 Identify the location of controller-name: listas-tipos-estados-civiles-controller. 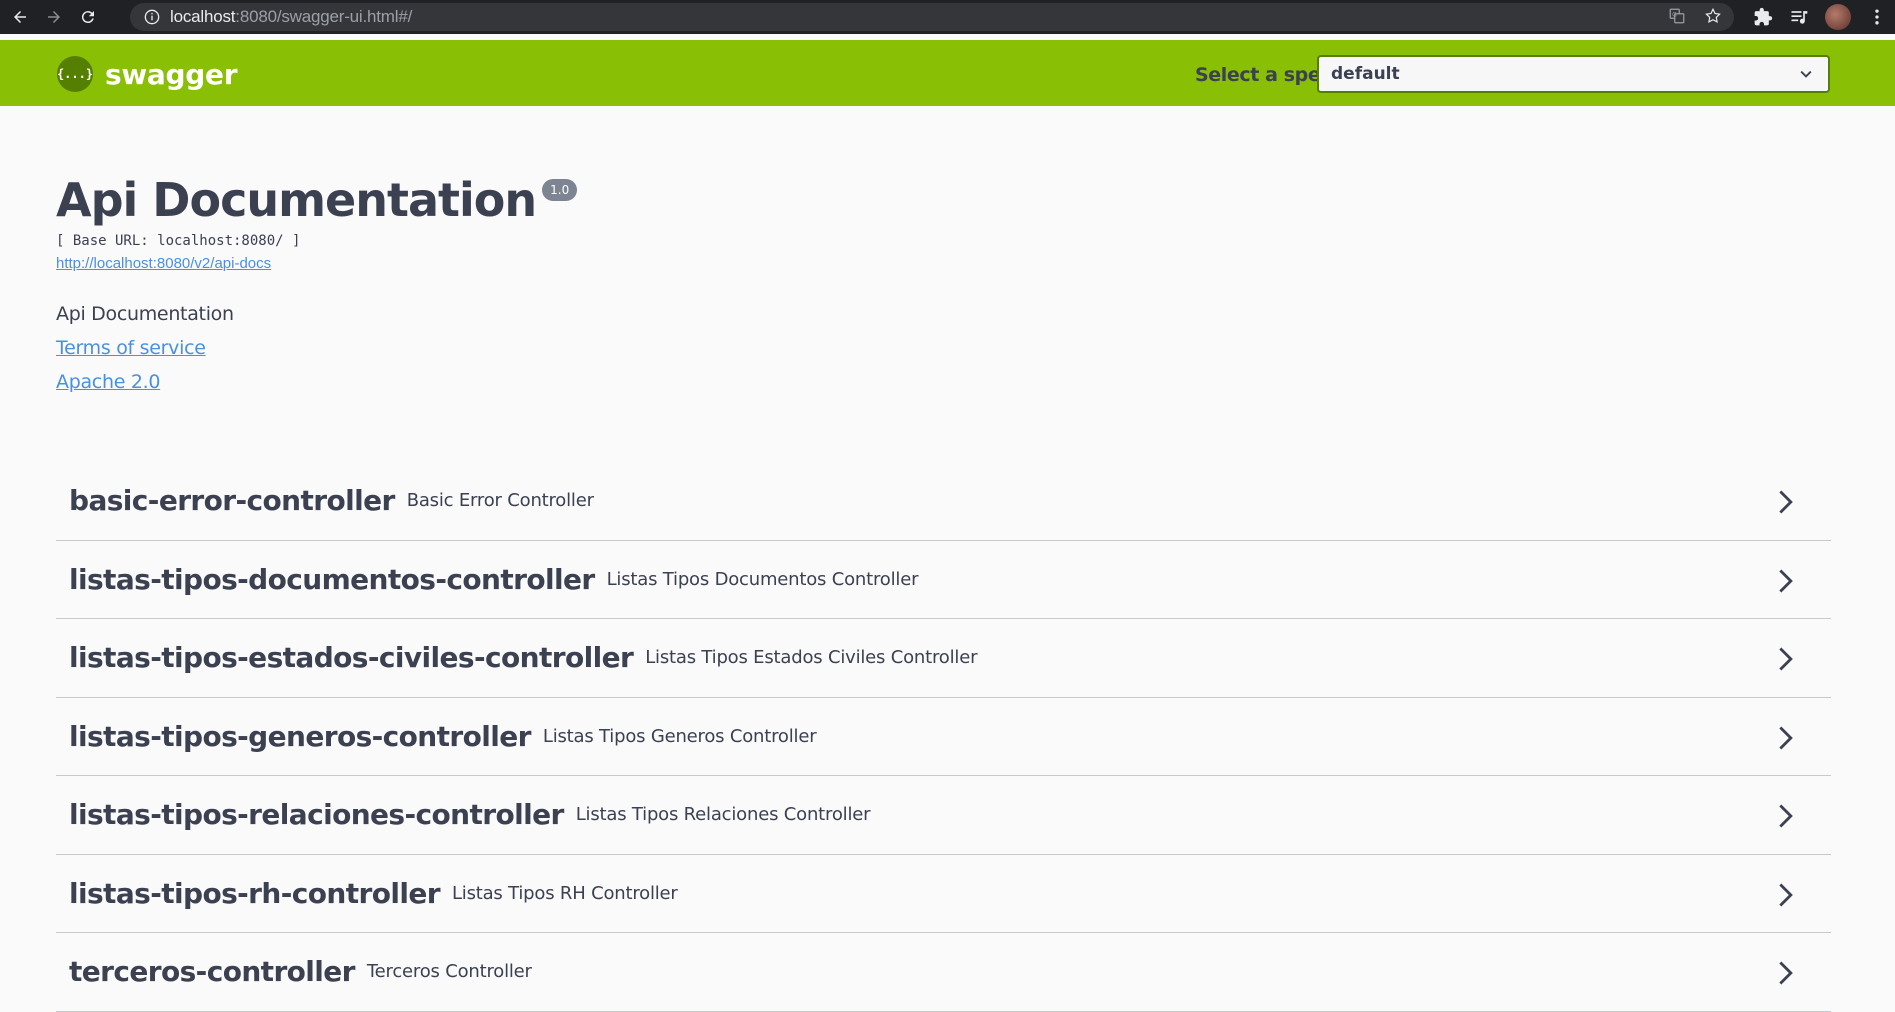
(351, 658).